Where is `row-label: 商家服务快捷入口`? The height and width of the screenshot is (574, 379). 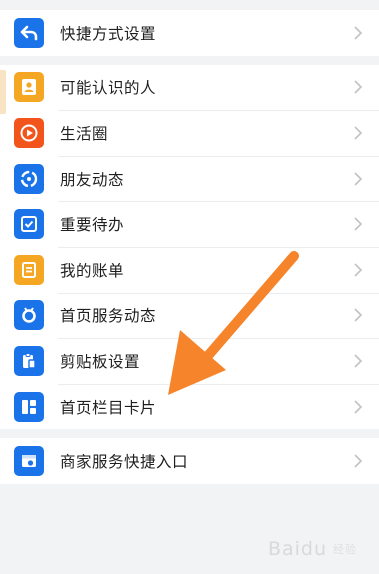 row-label: 商家服务快捷入口 is located at coordinates (124, 462).